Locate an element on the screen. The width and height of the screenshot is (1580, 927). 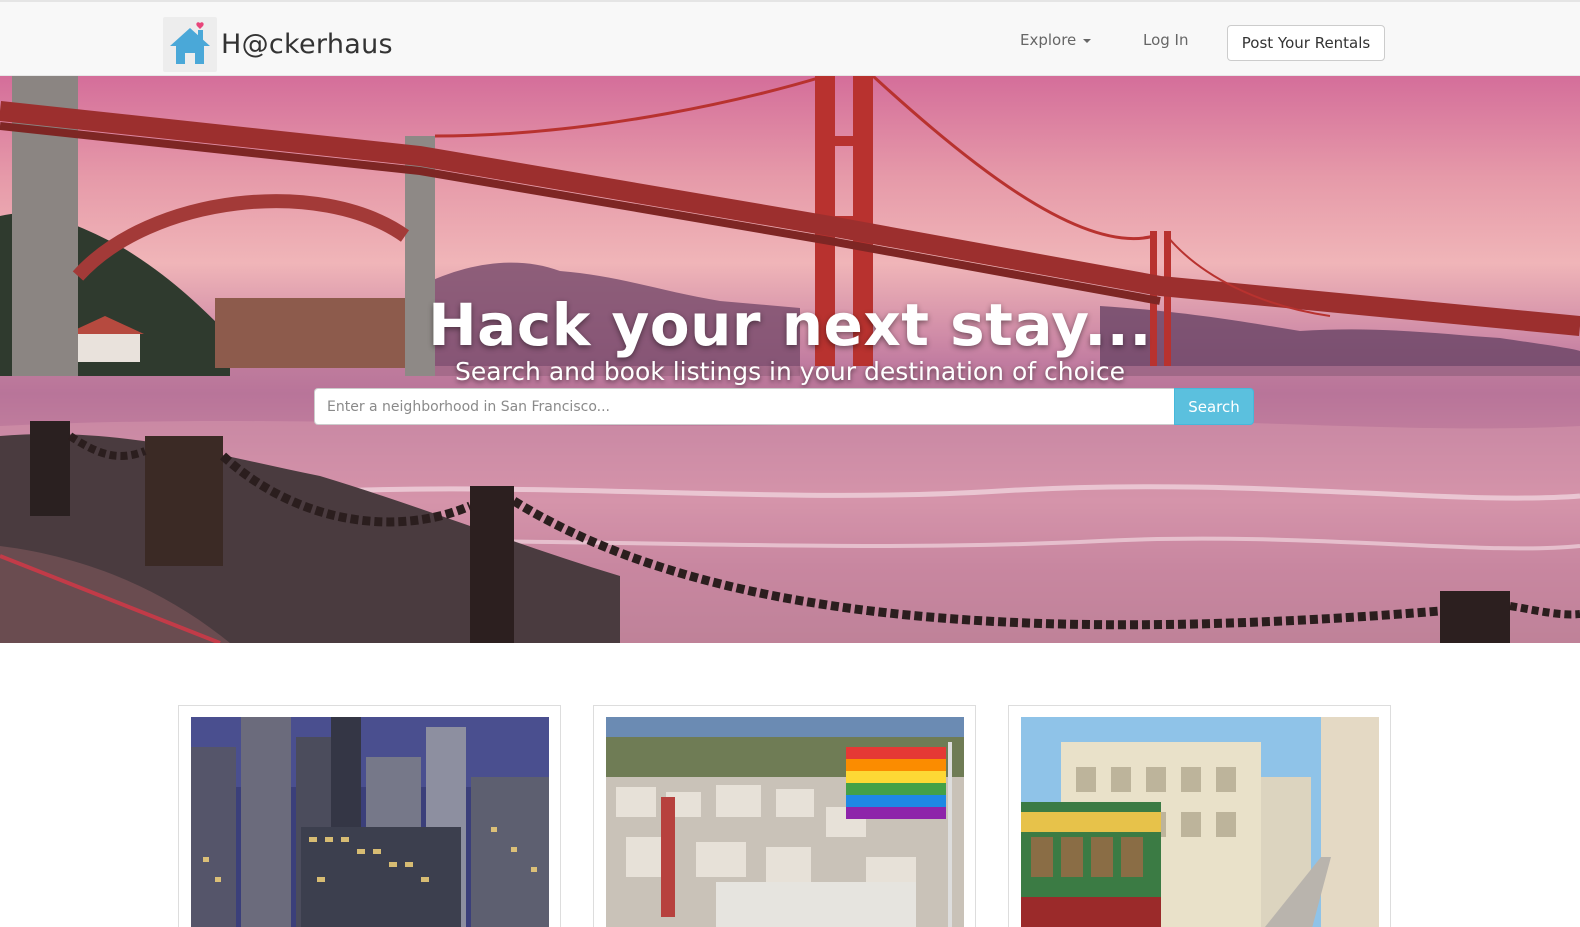
post-rentals-button: Post Your Rentals is located at coordinates (1306, 43).